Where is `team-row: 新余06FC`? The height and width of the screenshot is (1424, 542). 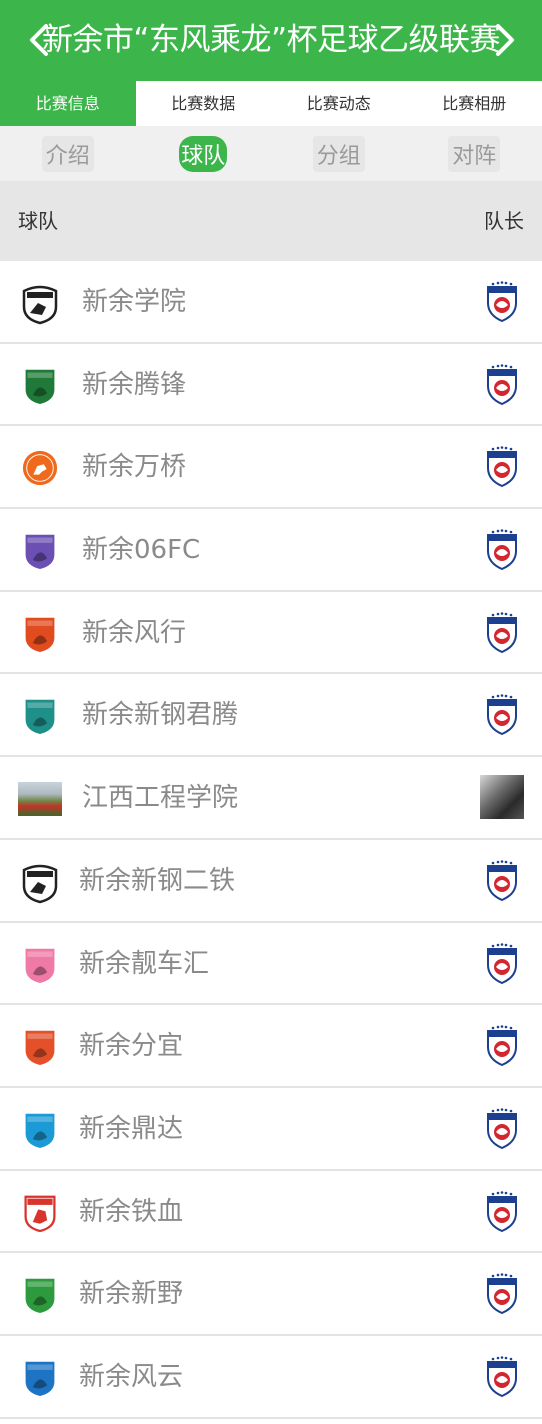
team-row: 新余06FC is located at coordinates (271, 550).